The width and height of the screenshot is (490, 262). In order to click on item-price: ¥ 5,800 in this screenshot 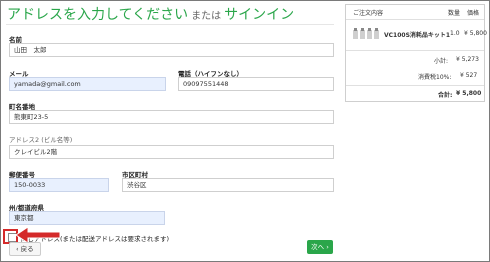, I will do `click(475, 33)`.